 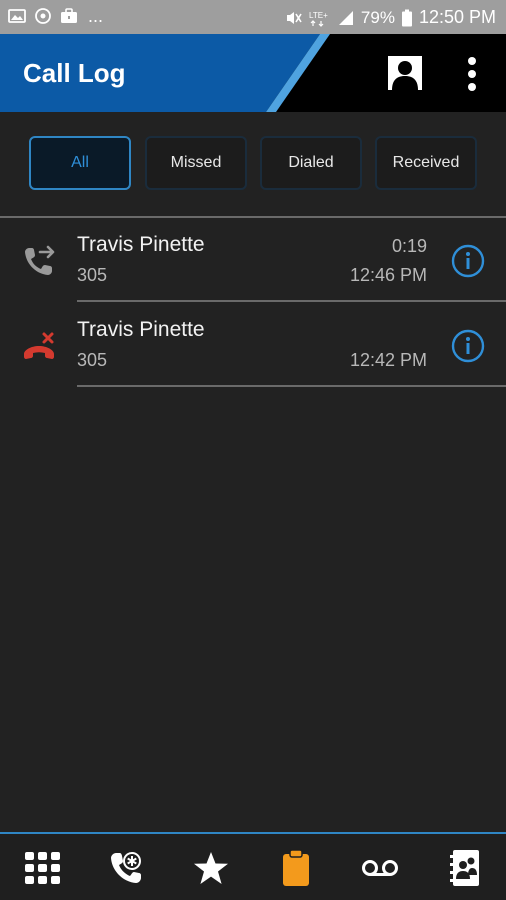 I want to click on dialpad-icon, so click(x=42, y=868).